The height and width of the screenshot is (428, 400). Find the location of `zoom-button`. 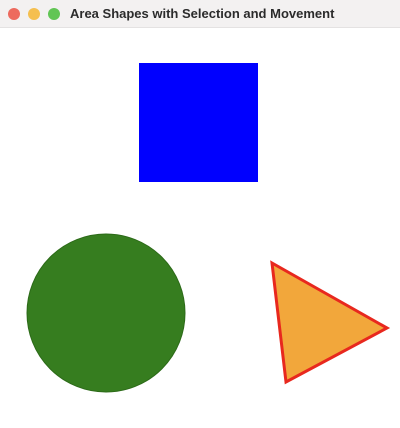

zoom-button is located at coordinates (54, 14).